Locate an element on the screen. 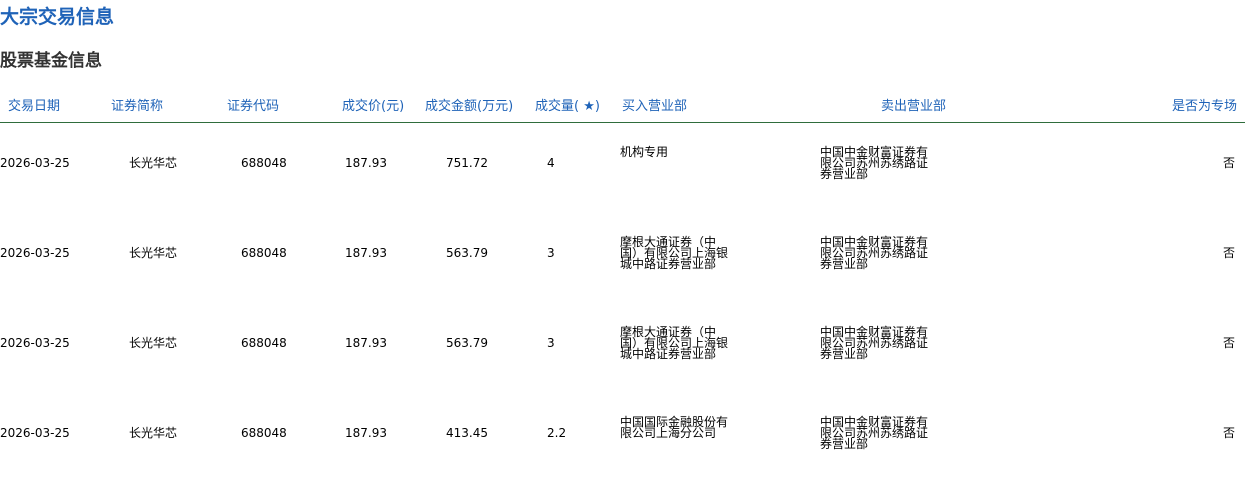  header-price: 成交价(元) is located at coordinates (373, 107).